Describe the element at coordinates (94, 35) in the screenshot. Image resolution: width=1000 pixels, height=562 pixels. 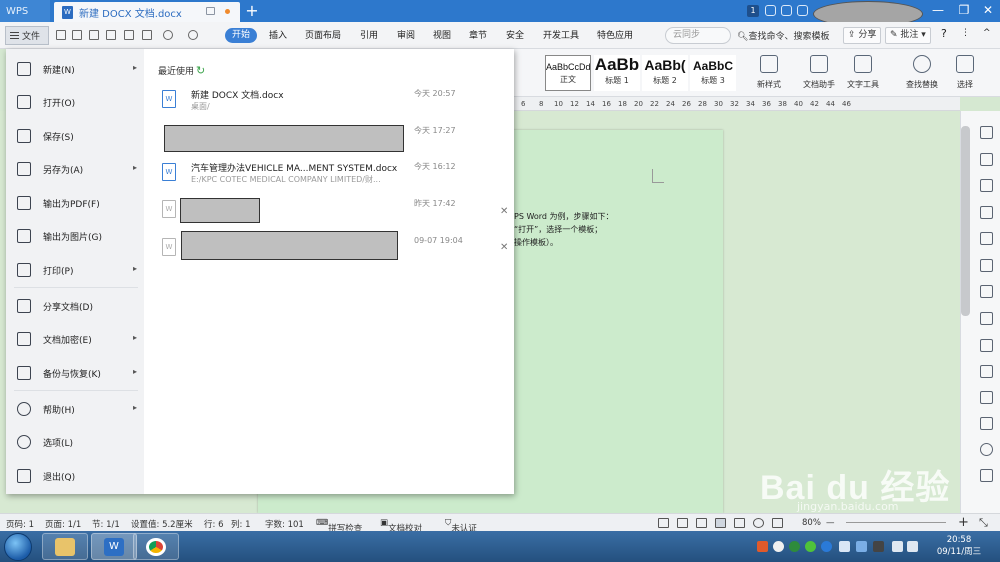
I see `save-icon` at that location.